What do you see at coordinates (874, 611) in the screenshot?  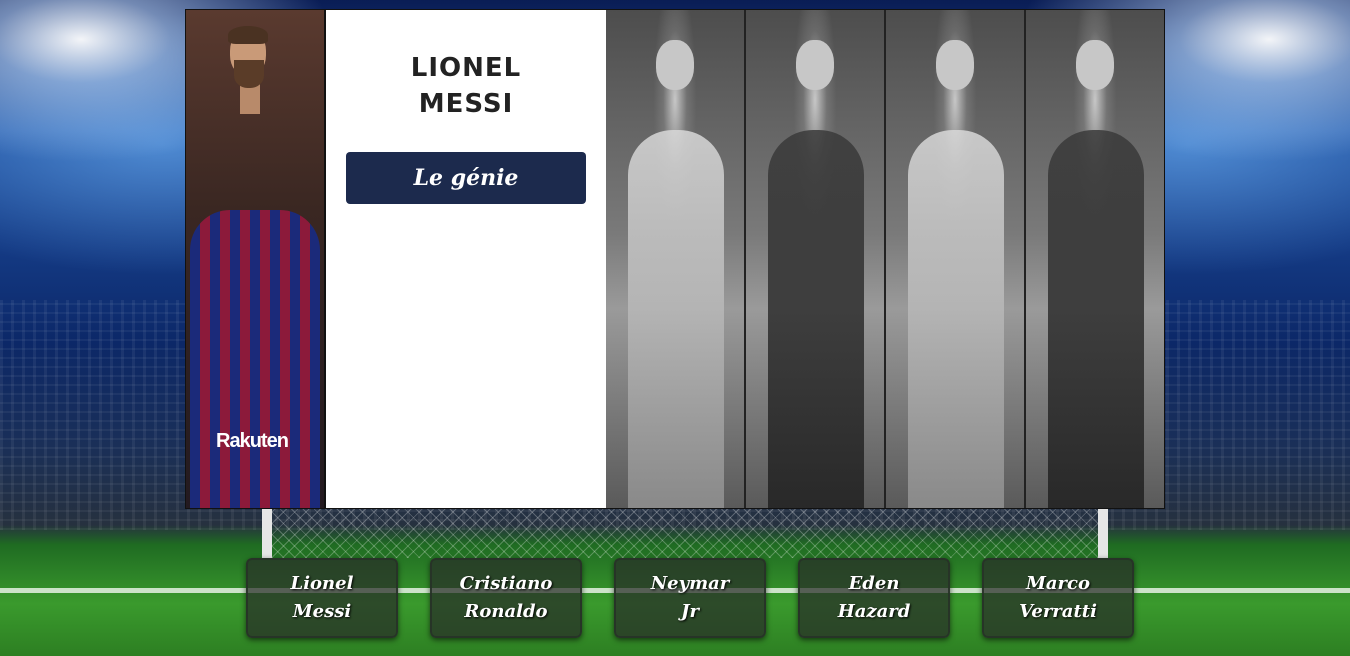 I see `button-line-2: Hazard` at bounding box center [874, 611].